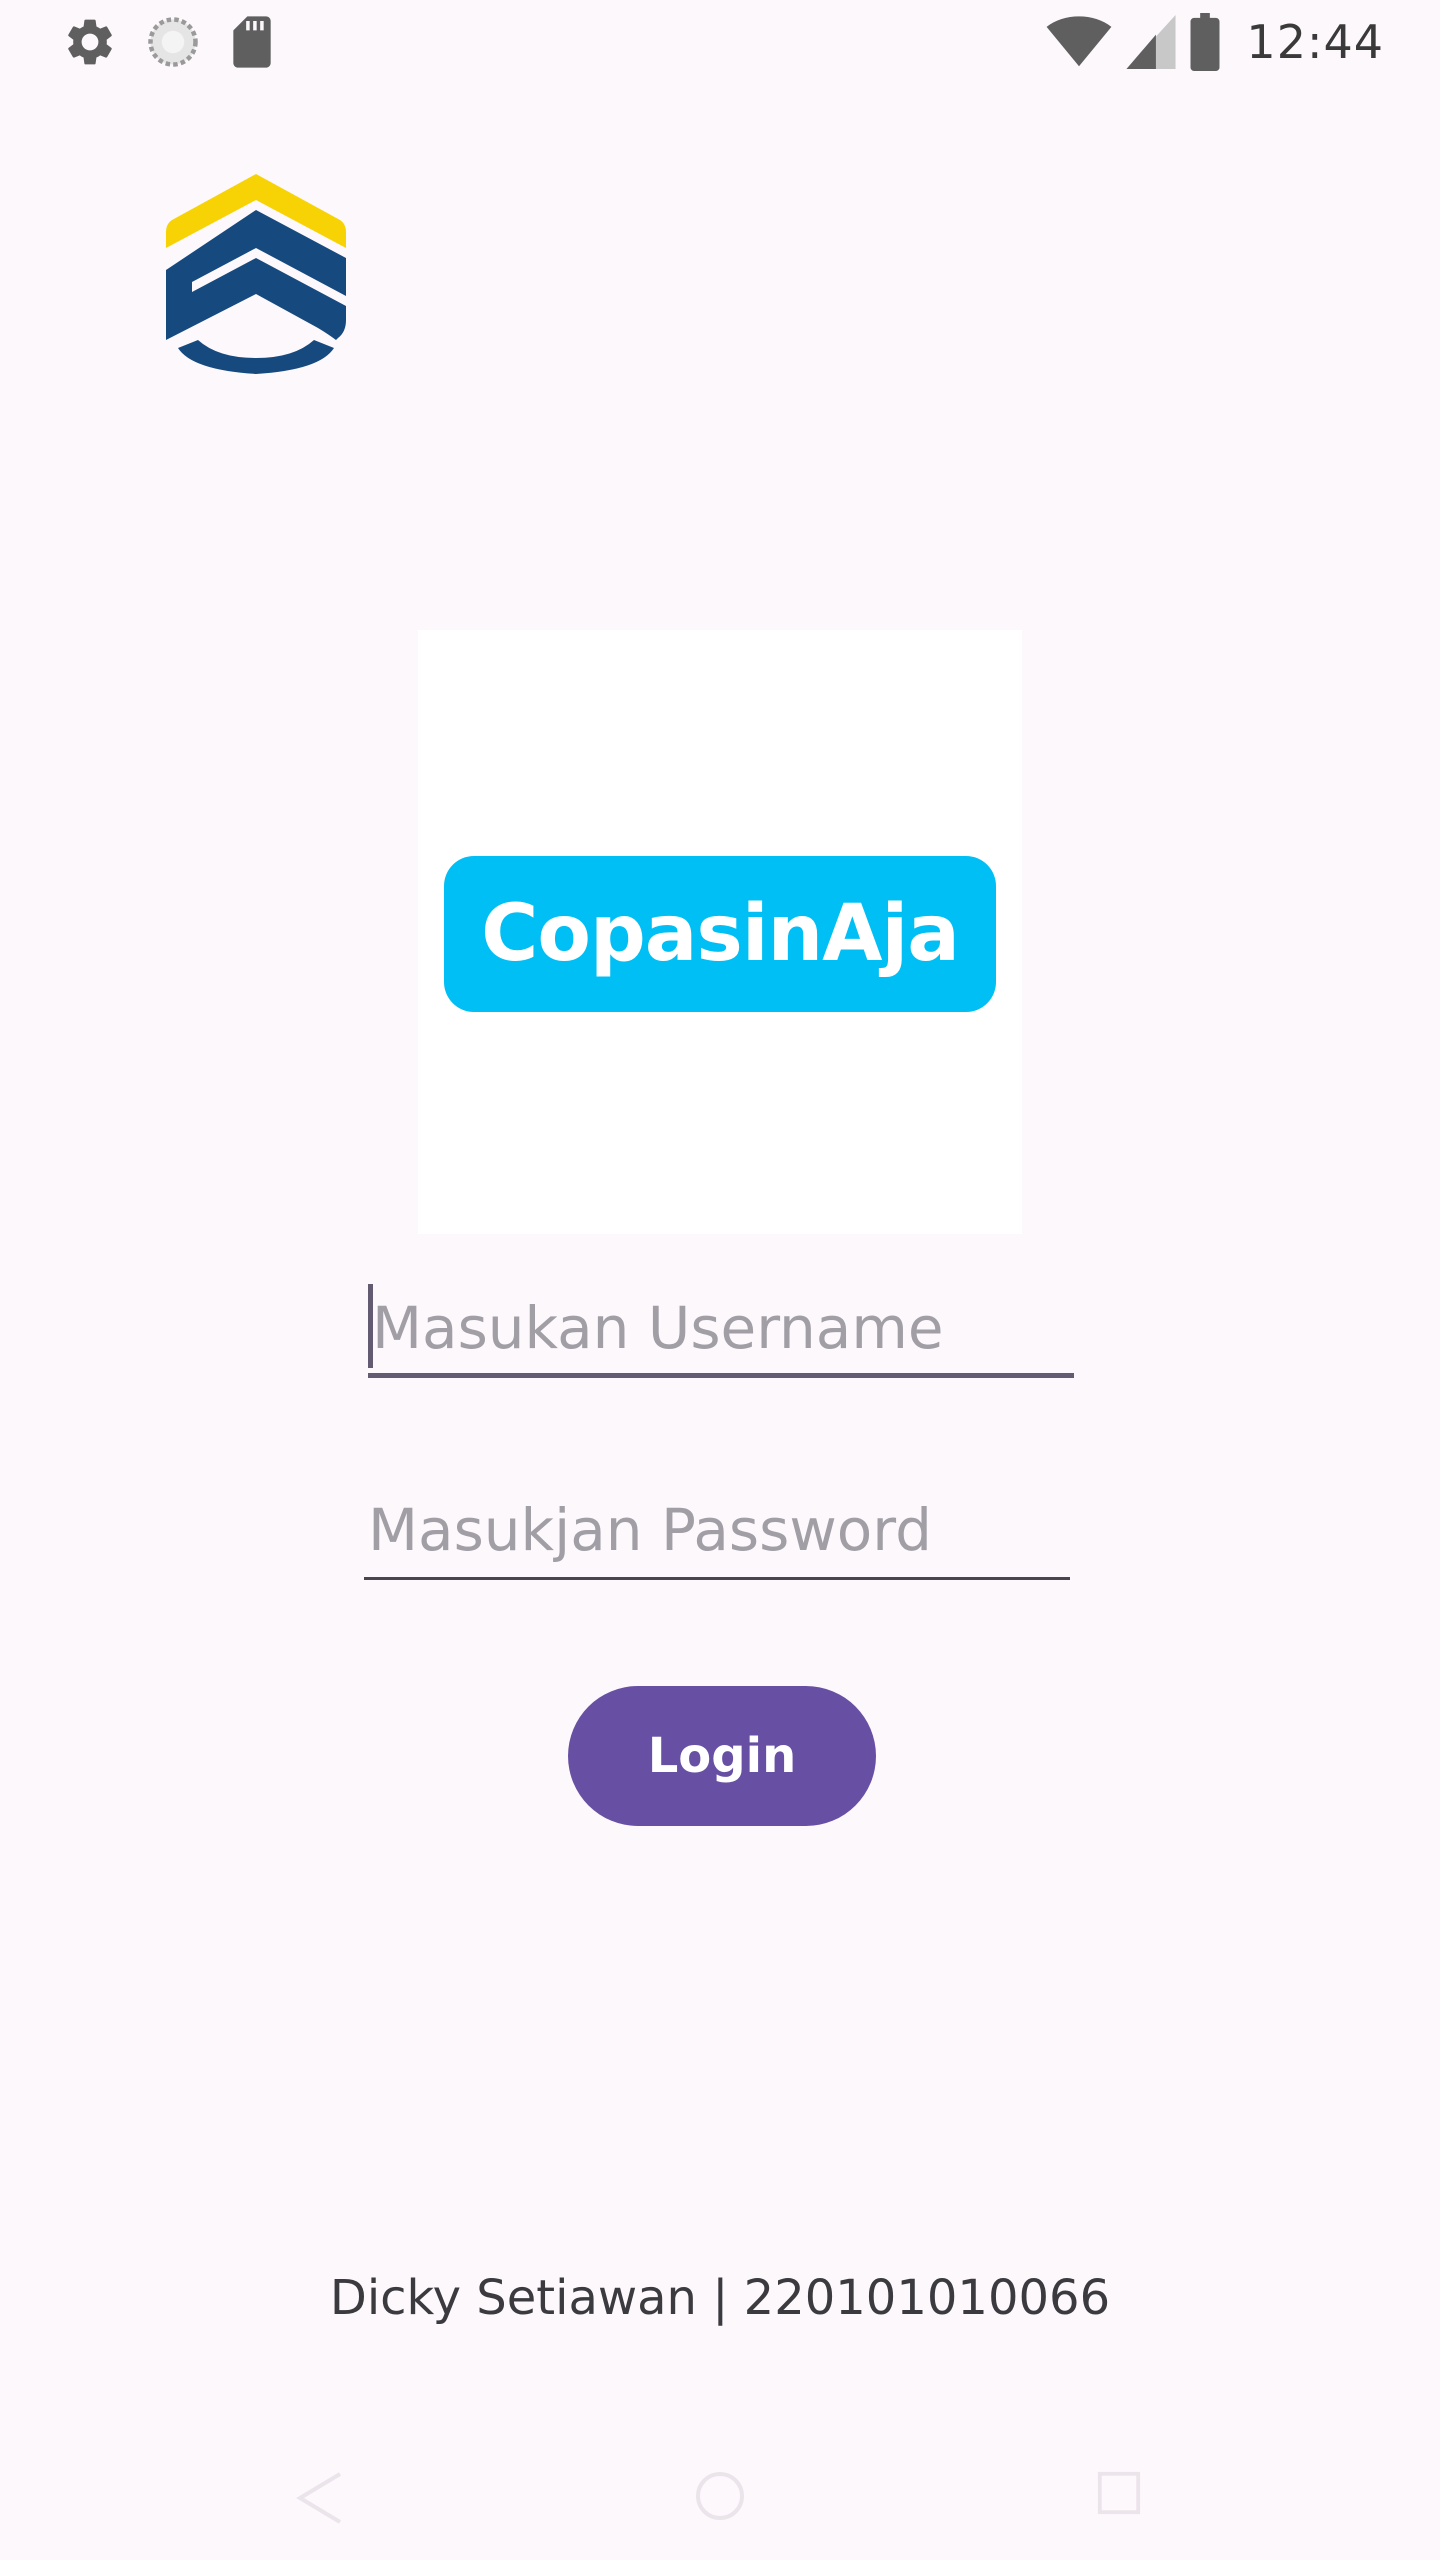  I want to click on back-icon, so click(320, 2498).